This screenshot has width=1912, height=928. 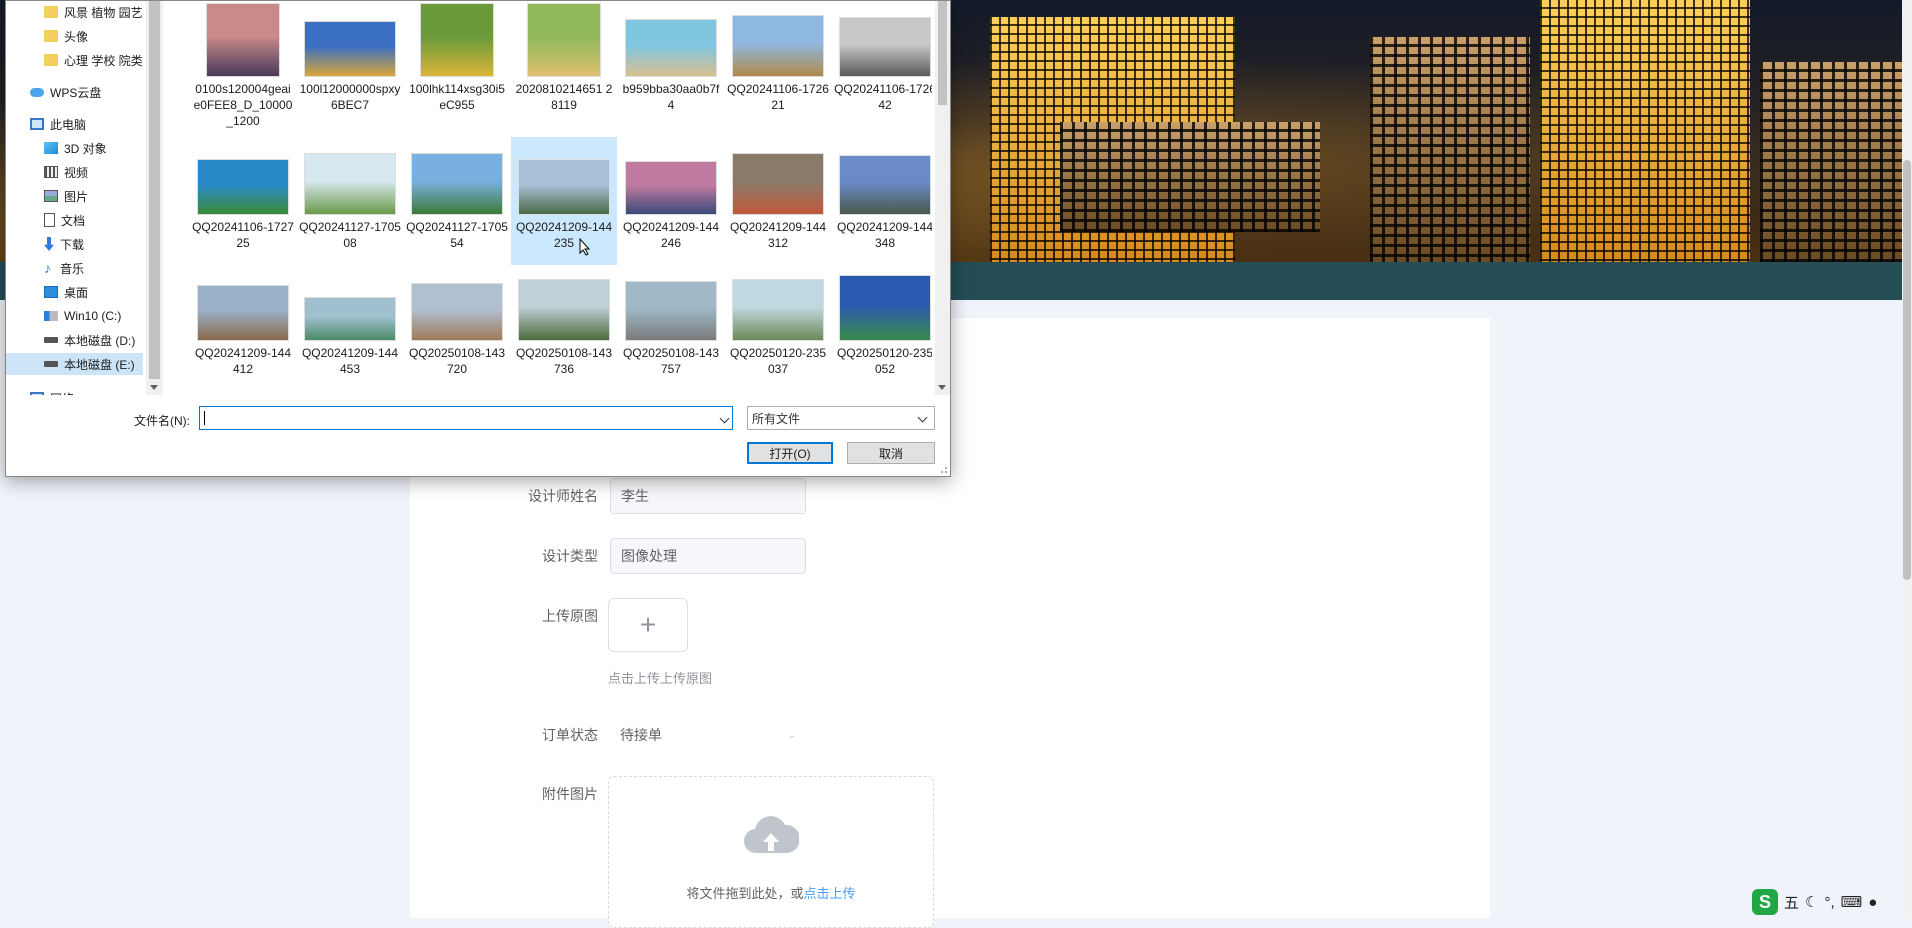 What do you see at coordinates (882, 201) in the screenshot?
I see `file-item: QQ20241209-144348` at bounding box center [882, 201].